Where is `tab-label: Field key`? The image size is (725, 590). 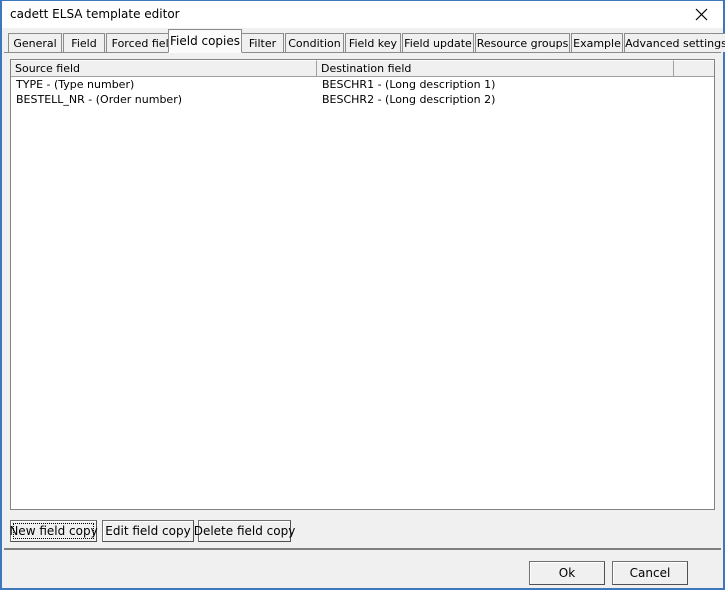
tab-label: Field key is located at coordinates (373, 43).